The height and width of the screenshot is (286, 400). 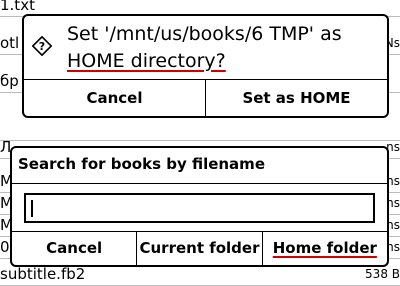 I want to click on dialog-button-row: Cancel Current folder Home folder, so click(x=199, y=248).